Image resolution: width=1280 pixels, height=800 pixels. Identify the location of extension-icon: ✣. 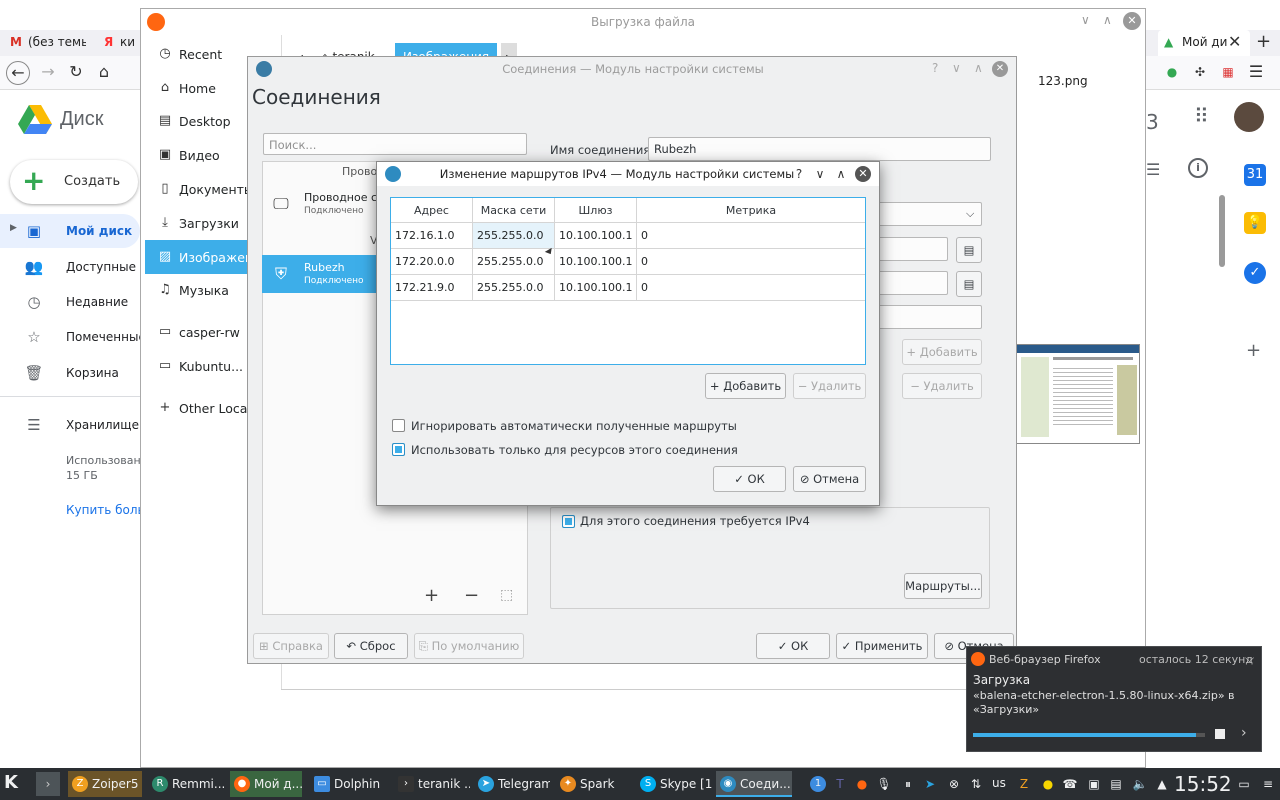
(1200, 73).